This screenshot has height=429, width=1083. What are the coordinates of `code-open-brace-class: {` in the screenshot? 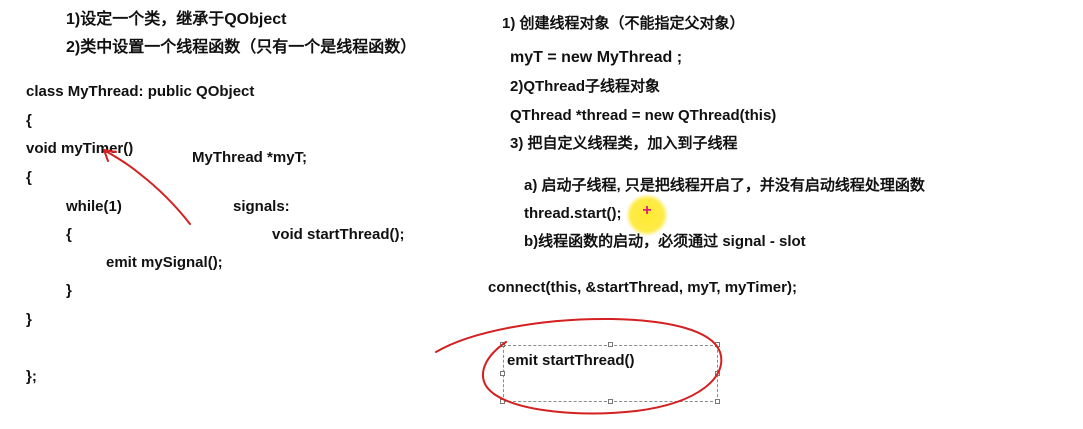 It's located at (29, 120).